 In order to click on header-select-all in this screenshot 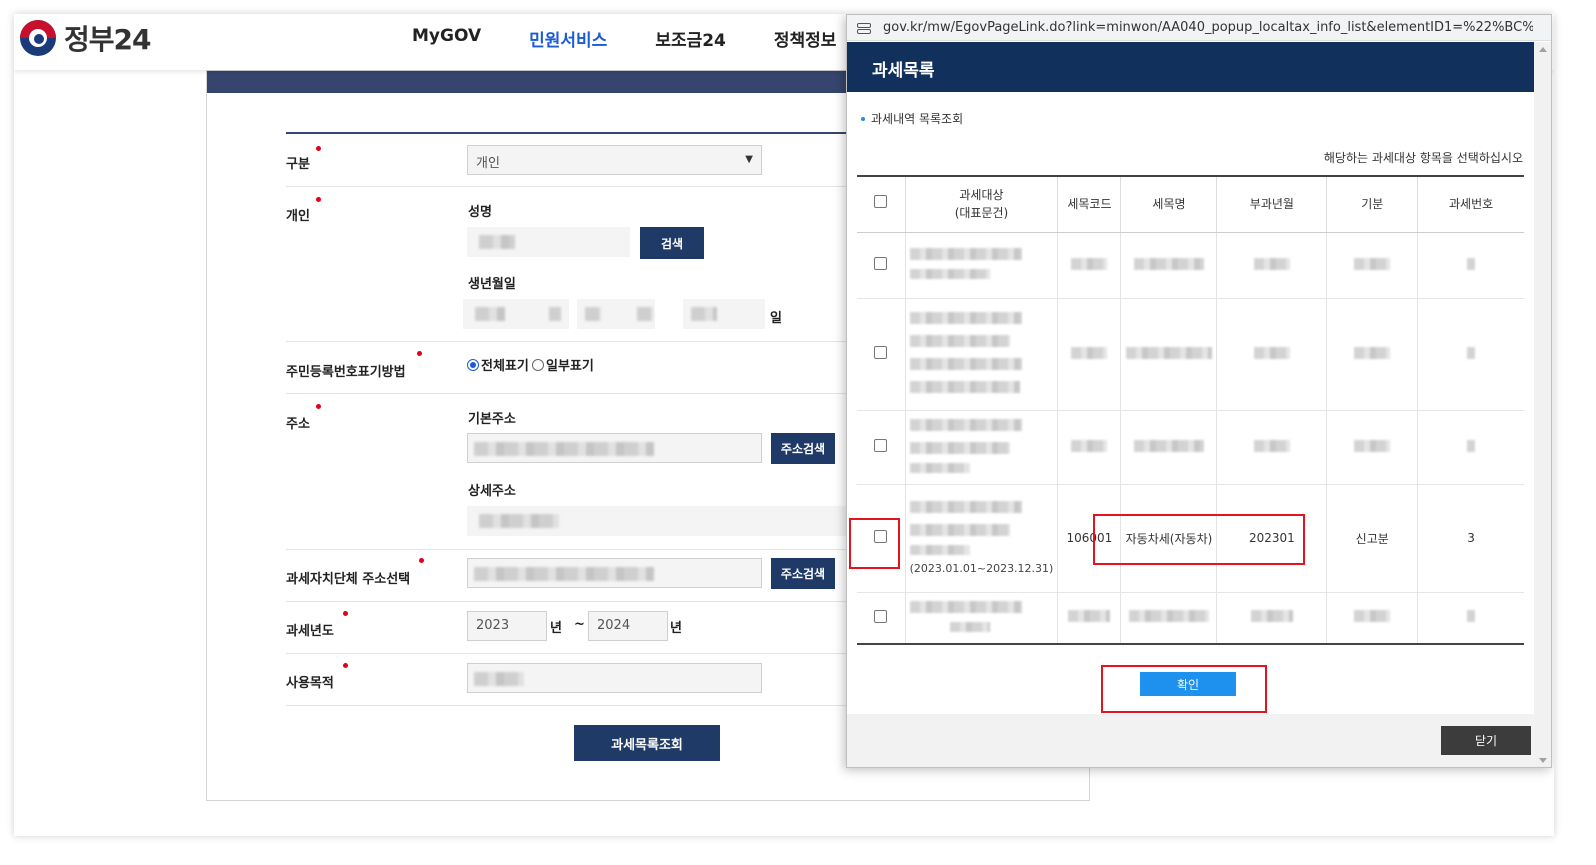, I will do `click(881, 204)`.